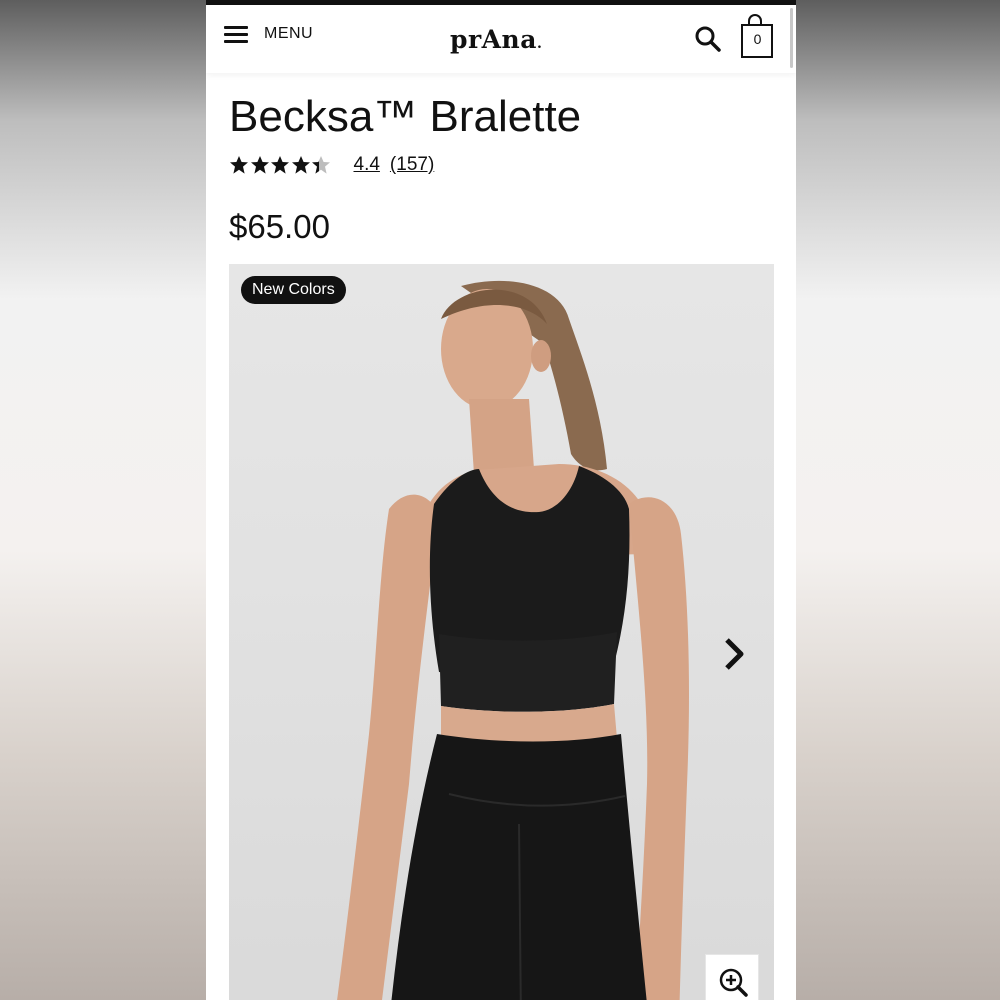 This screenshot has width=1000, height=1000. I want to click on site-header: MENU prAna. 0, so click(501, 39).